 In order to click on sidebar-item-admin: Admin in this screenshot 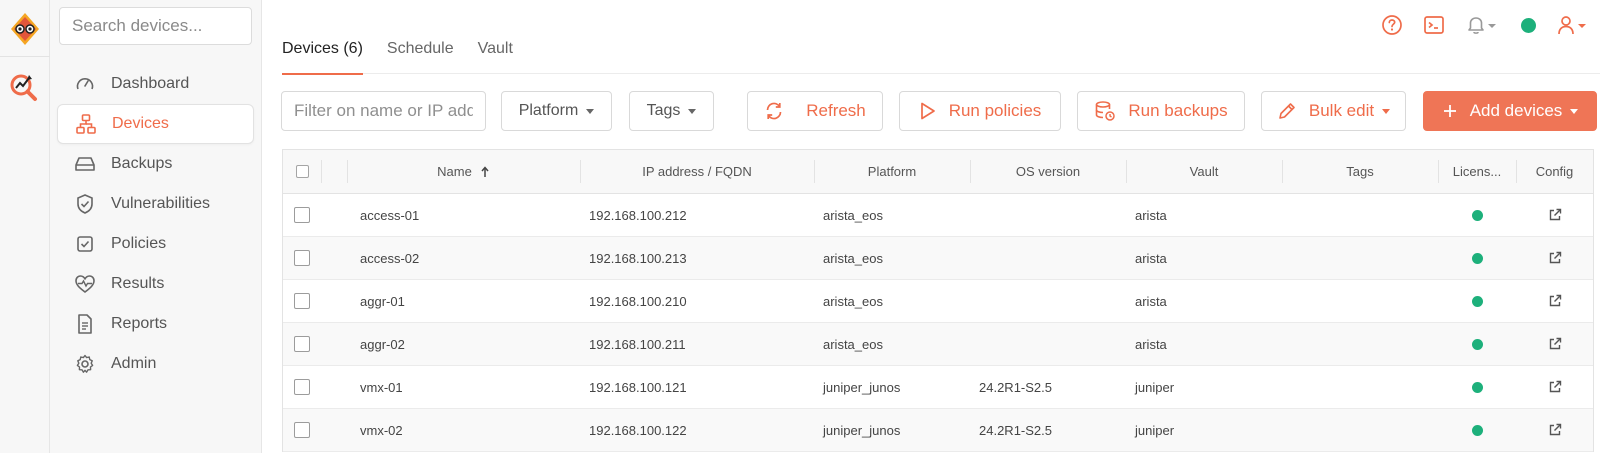, I will do `click(155, 364)`.